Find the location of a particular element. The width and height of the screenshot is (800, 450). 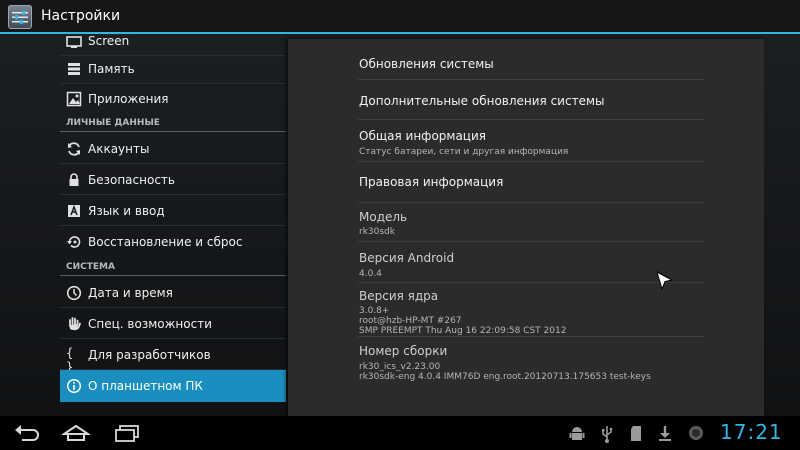

kernel-version-title: Версия ядра is located at coordinates (399, 296).